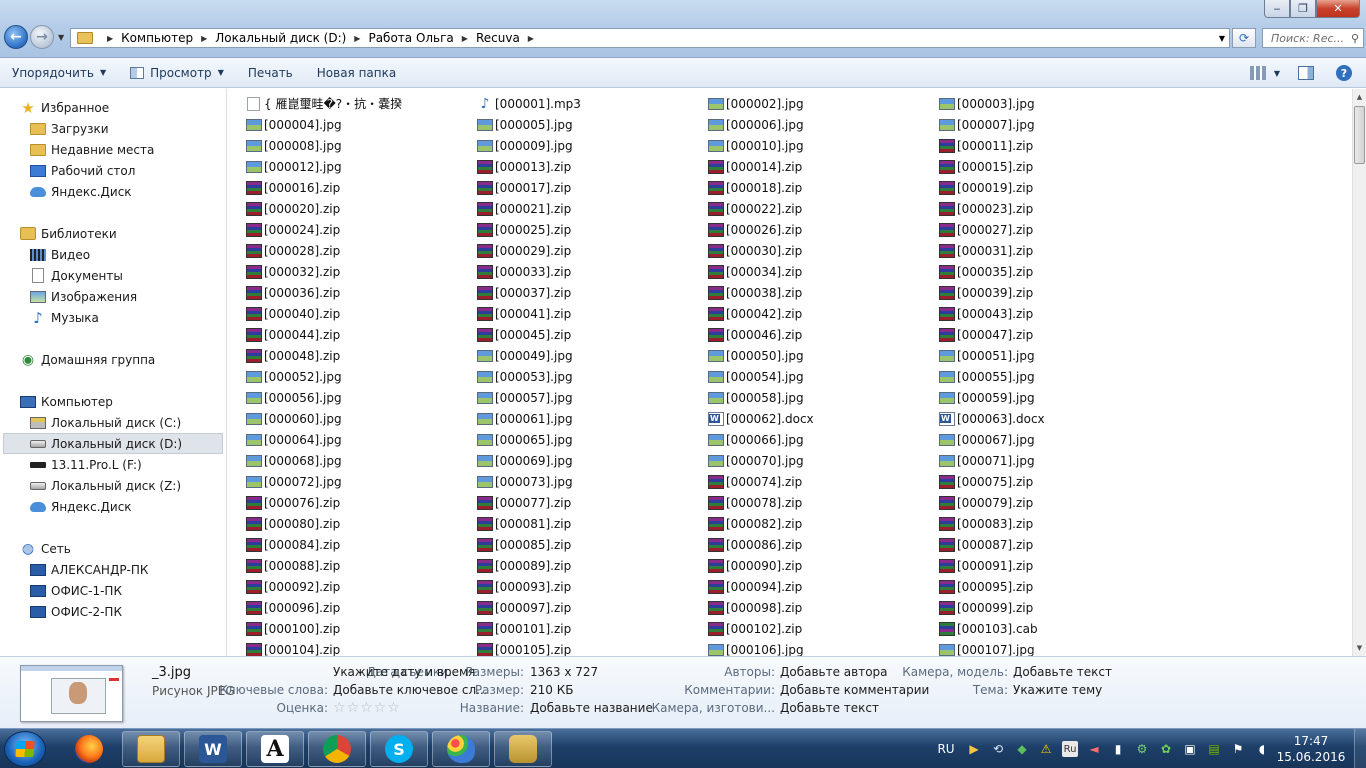  I want to click on file-item: [000062].docx, so click(823, 418).